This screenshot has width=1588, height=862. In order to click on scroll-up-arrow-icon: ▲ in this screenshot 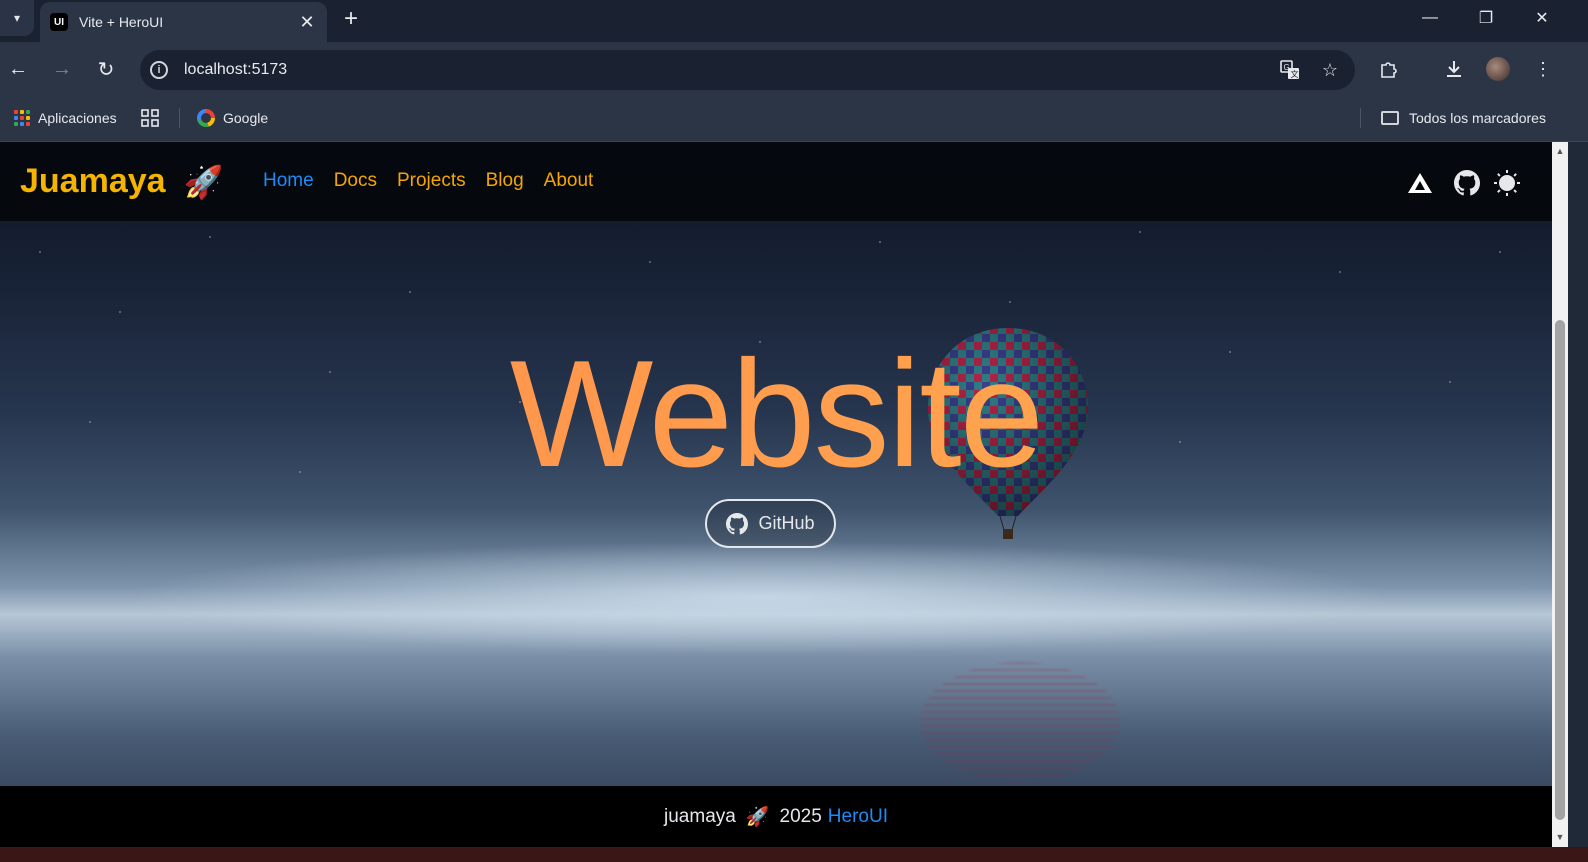, I will do `click(1560, 151)`.